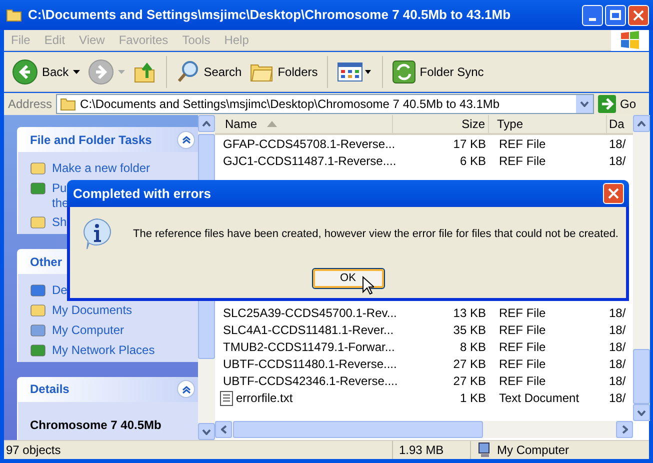  Describe the element at coordinates (269, 15) in the screenshot. I see `window-title: C:\Documents and Settings\msjimc\Desktop\Chromosome 7 40.5Mb to 43.1Mb` at that location.